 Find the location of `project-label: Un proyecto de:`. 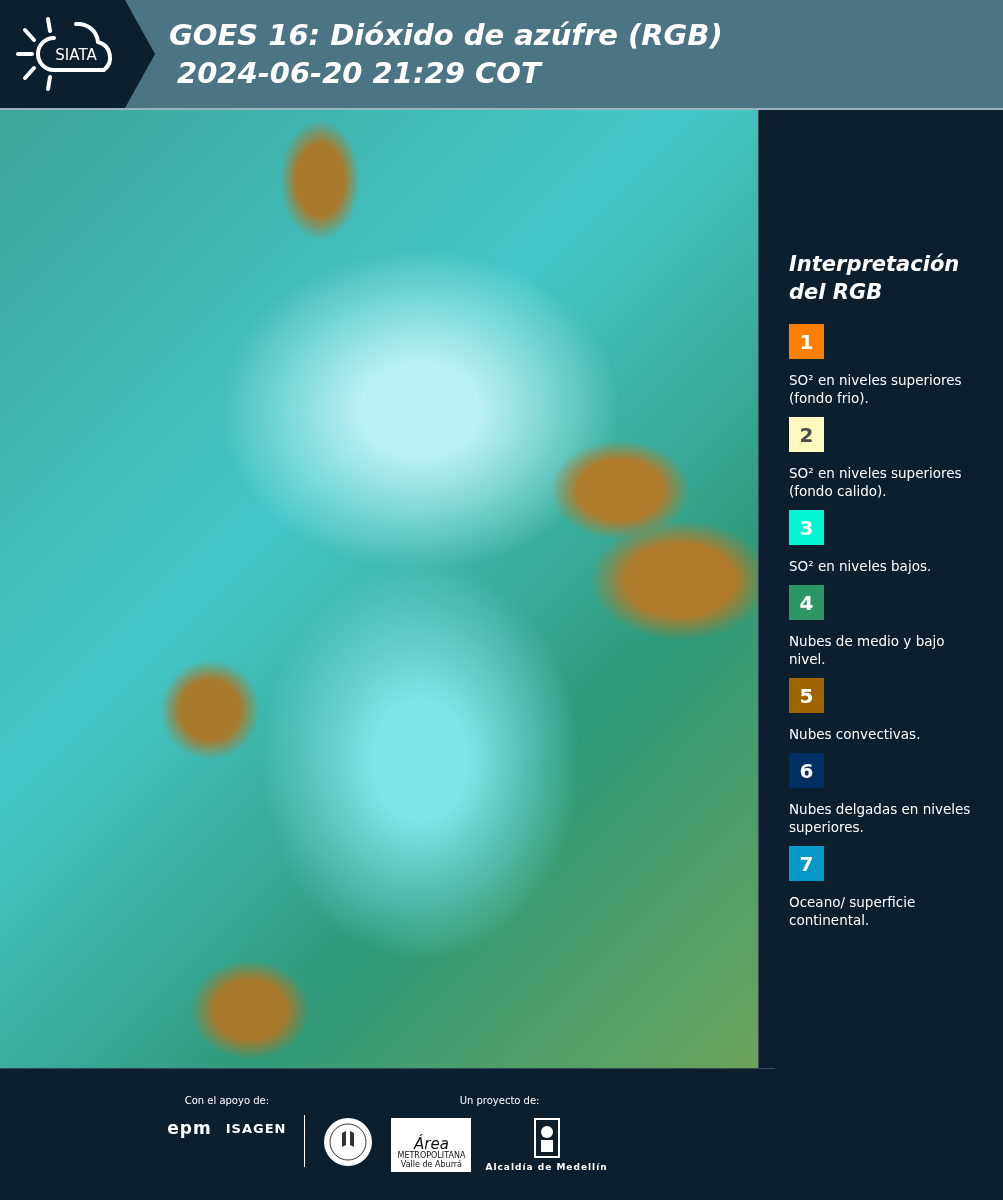

project-label: Un proyecto de: is located at coordinates (499, 1100).